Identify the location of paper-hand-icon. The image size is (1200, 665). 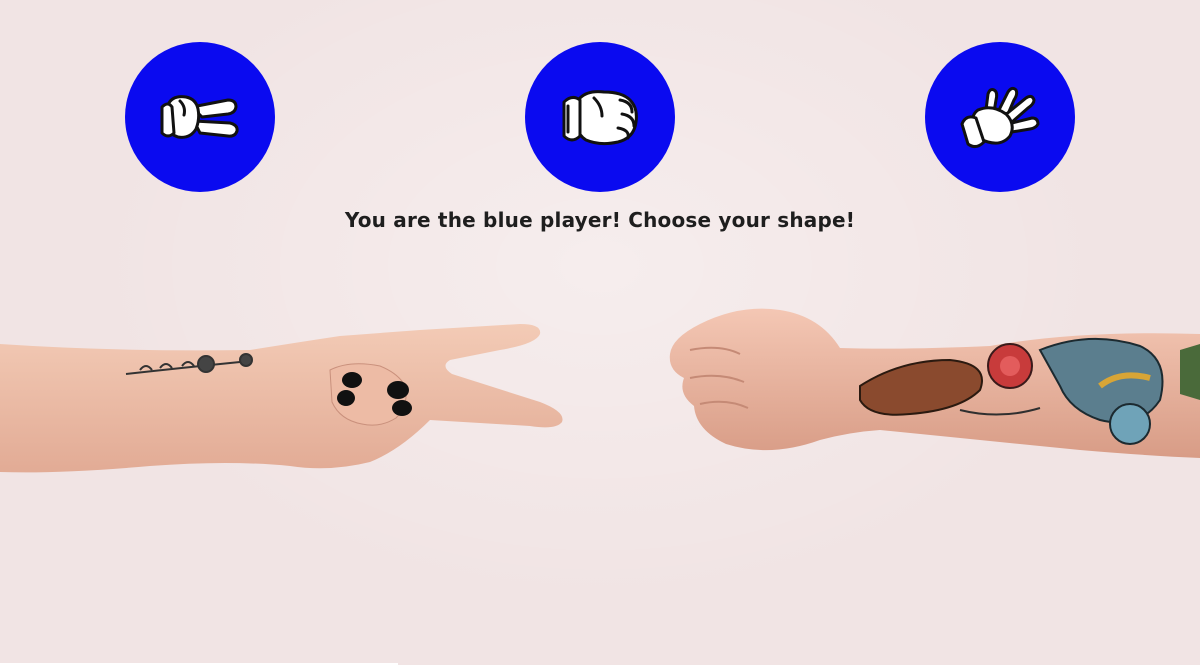
(1000, 117).